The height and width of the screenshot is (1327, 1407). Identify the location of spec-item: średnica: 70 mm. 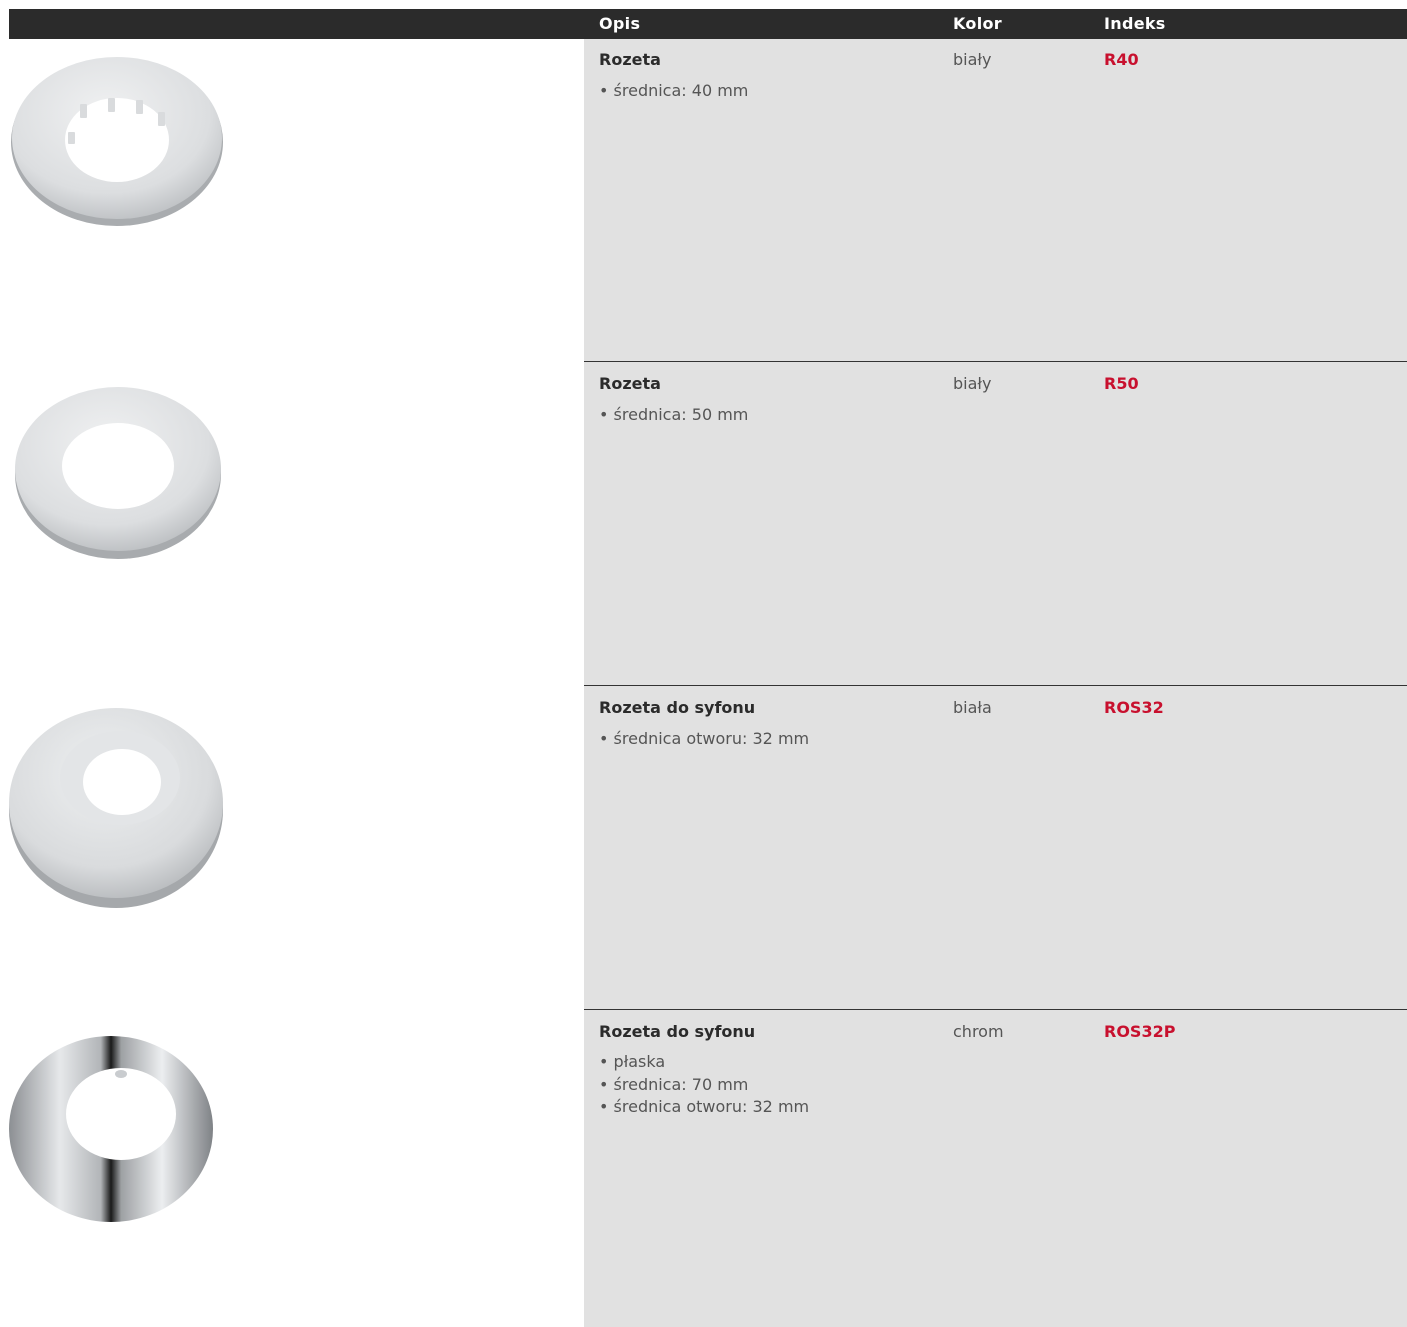
(704, 1085).